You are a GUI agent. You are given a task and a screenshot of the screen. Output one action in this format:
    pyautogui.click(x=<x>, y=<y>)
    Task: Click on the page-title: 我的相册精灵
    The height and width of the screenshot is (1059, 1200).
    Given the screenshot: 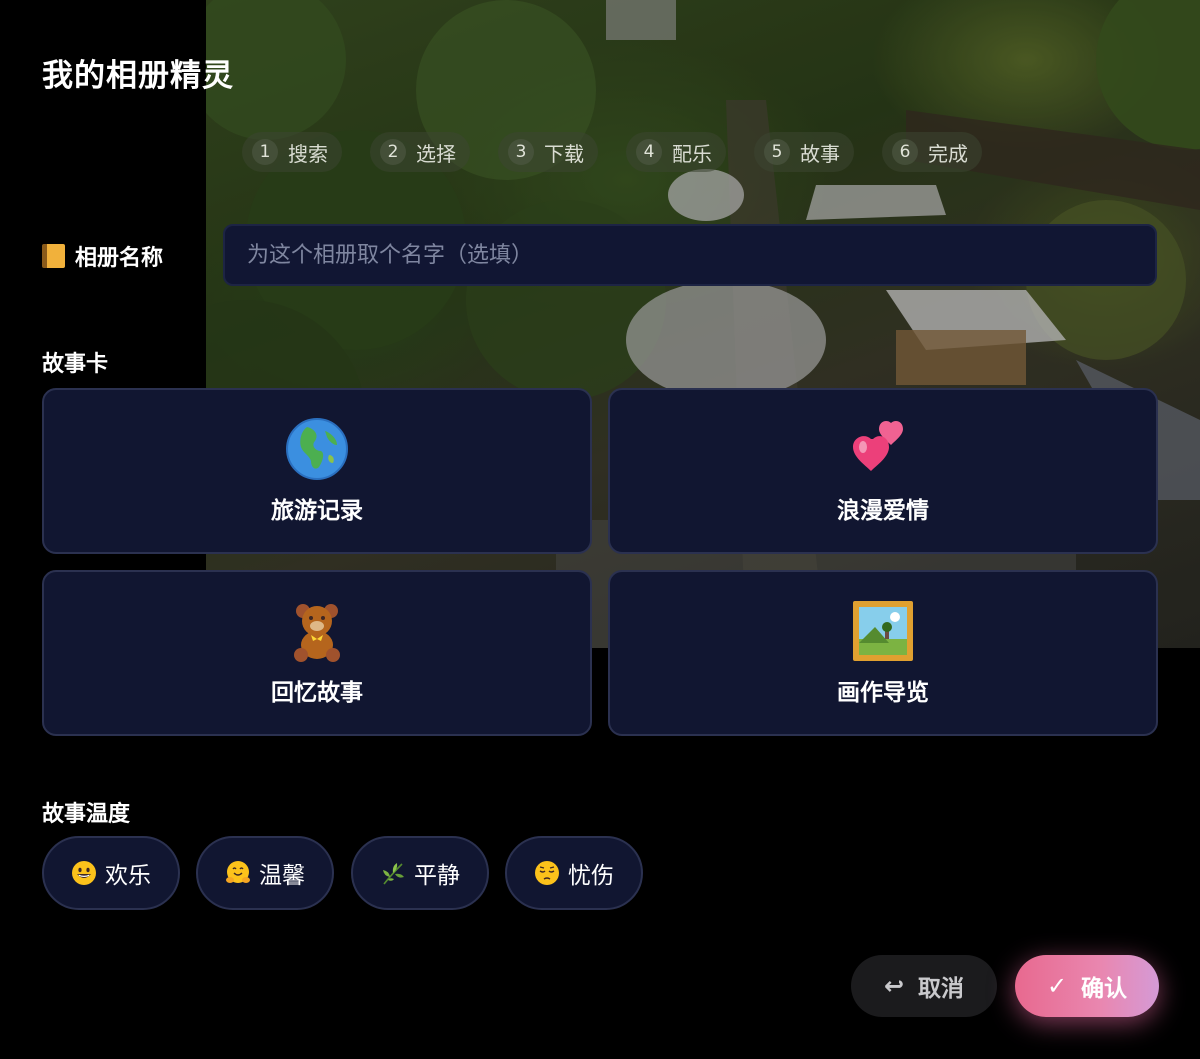 What is the action you would take?
    pyautogui.click(x=138, y=76)
    